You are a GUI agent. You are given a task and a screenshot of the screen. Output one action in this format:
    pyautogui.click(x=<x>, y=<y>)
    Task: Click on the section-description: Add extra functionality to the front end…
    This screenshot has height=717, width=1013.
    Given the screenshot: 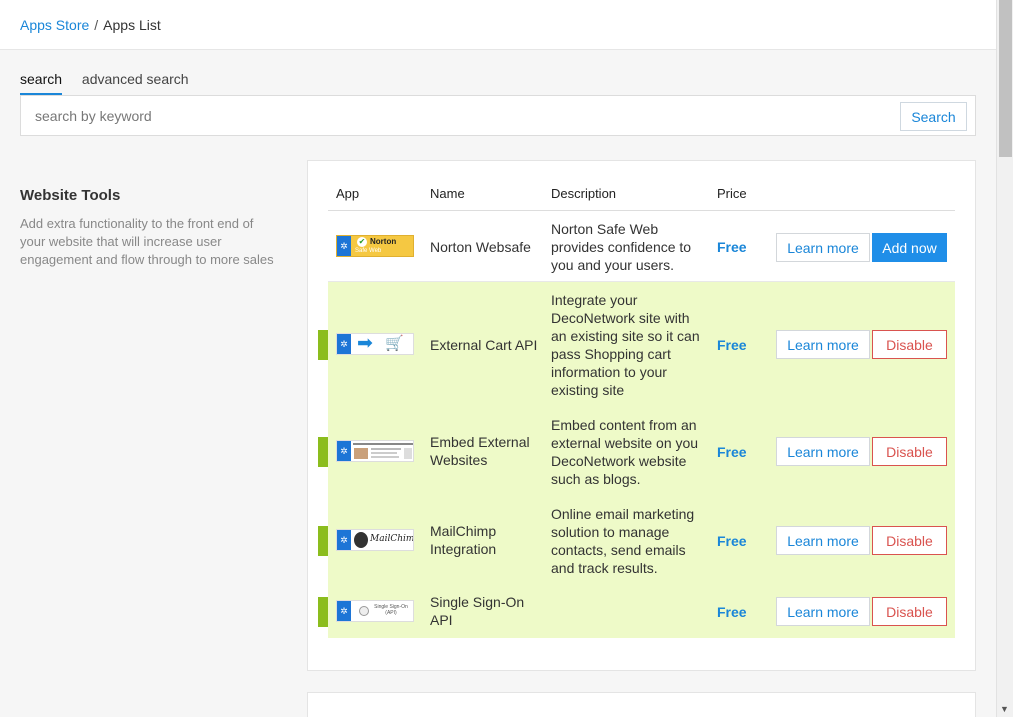 What is the action you would take?
    pyautogui.click(x=147, y=241)
    